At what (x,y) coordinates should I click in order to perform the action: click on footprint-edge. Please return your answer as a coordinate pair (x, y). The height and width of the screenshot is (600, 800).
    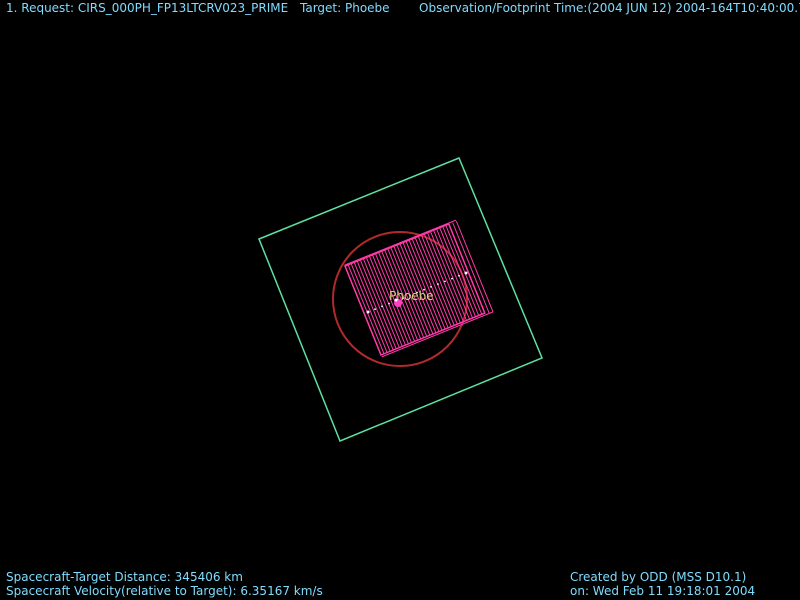
    Looking at the image, I should click on (400, 242).